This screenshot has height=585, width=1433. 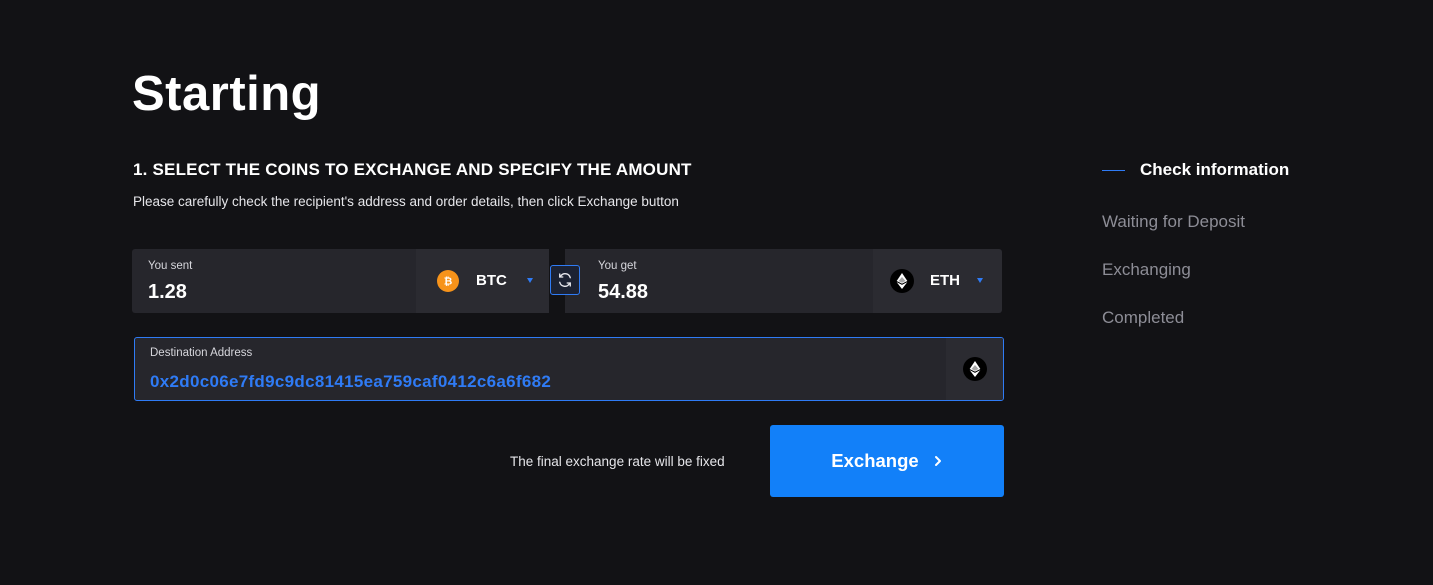 I want to click on exchange-button: Exchange, so click(x=887, y=461).